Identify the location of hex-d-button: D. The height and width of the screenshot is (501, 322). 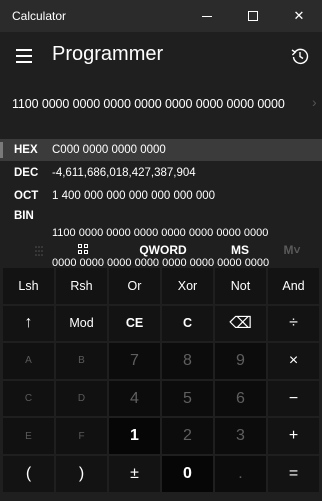
(81, 398).